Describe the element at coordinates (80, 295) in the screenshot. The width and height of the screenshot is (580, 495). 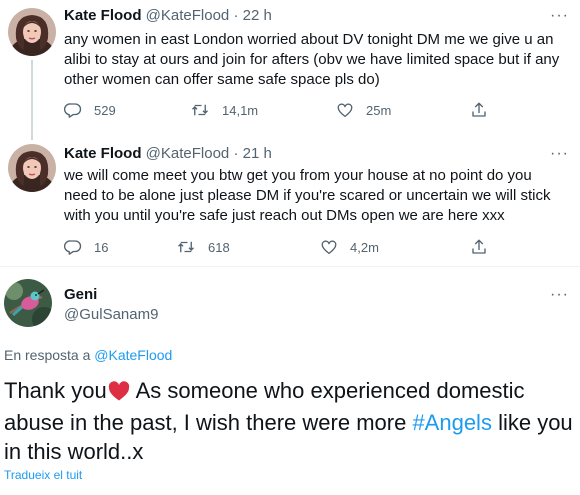
I see `author-name: Geni` at that location.